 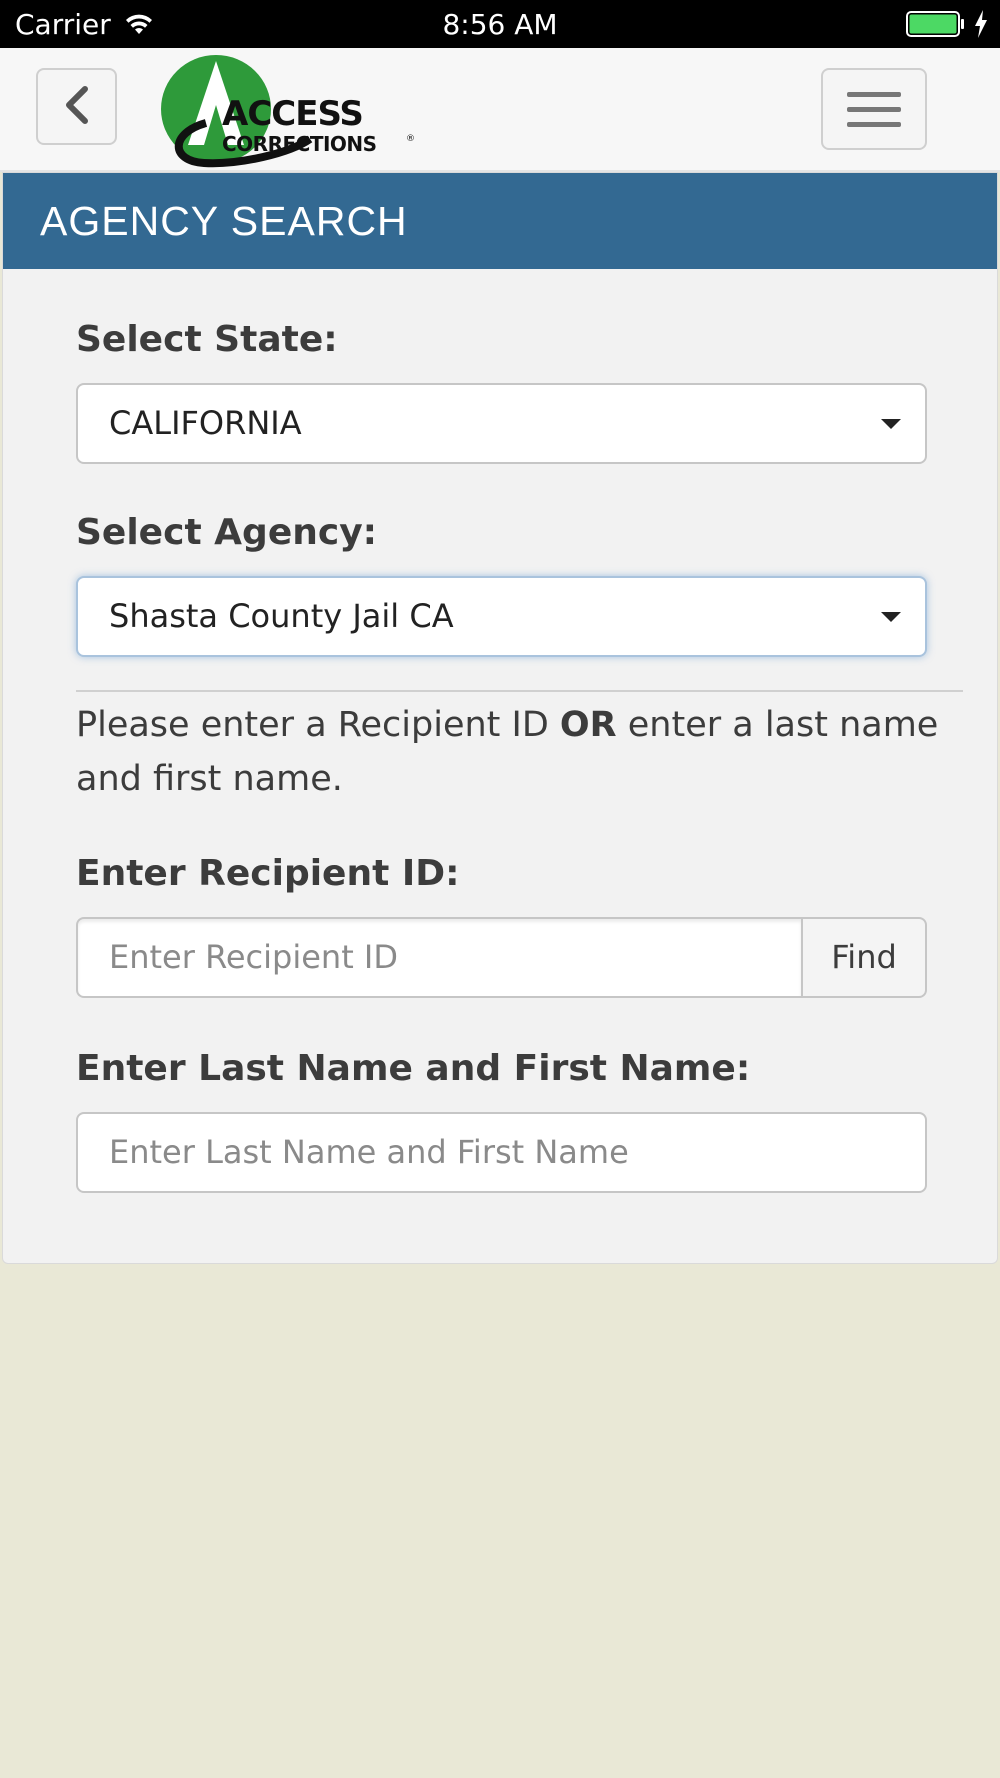 I want to click on battery-icon, so click(x=936, y=26).